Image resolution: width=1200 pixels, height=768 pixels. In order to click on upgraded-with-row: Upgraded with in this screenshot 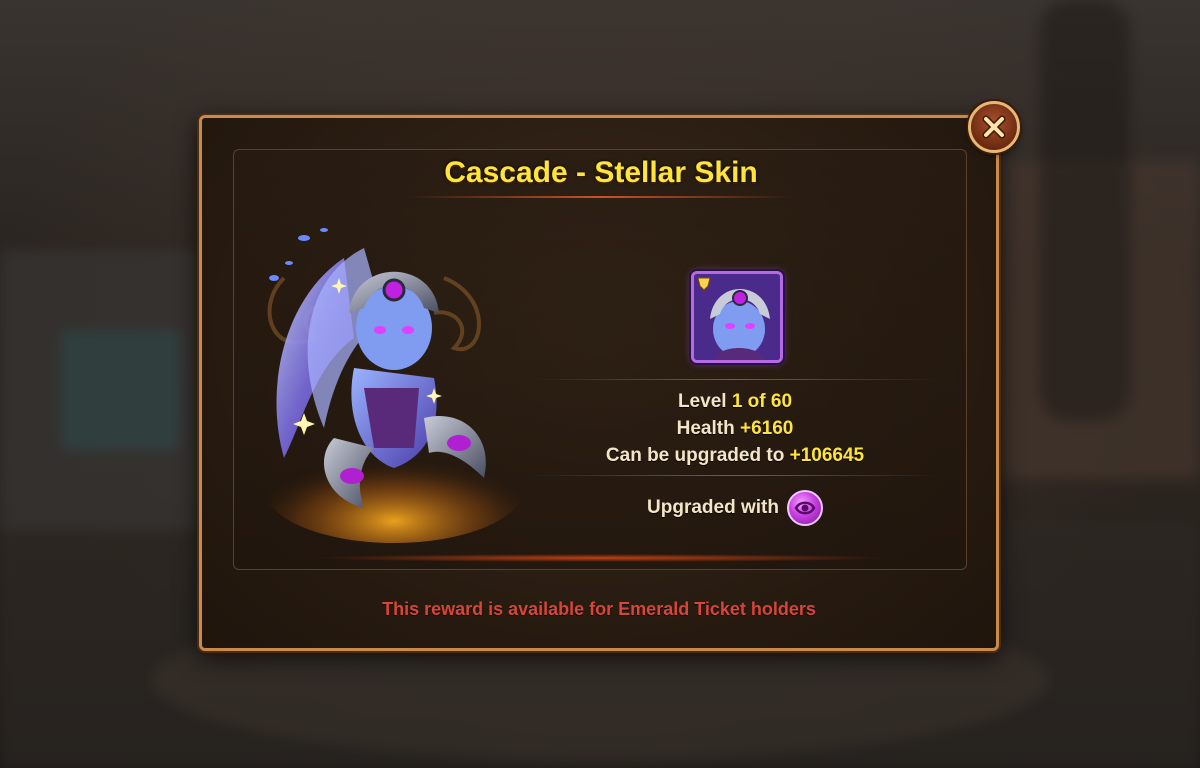, I will do `click(735, 508)`.